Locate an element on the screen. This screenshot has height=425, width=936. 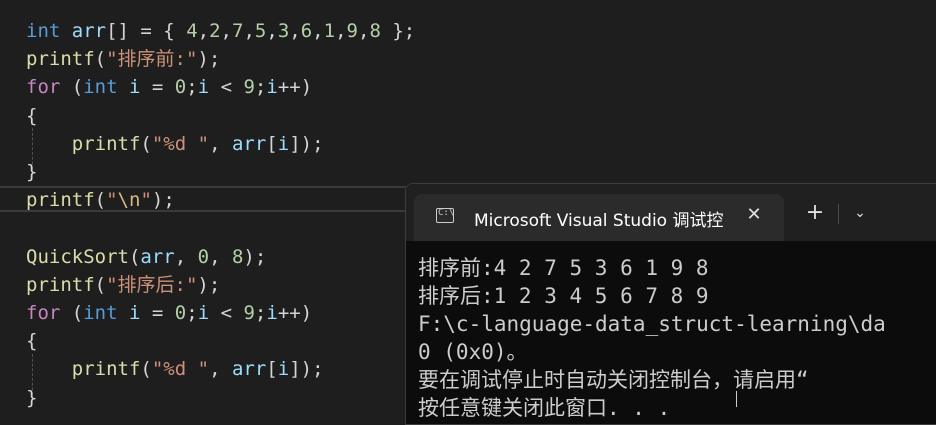
console-line: 排序前:4 2 7 5 3 6 1 9 8 is located at coordinates (563, 268).